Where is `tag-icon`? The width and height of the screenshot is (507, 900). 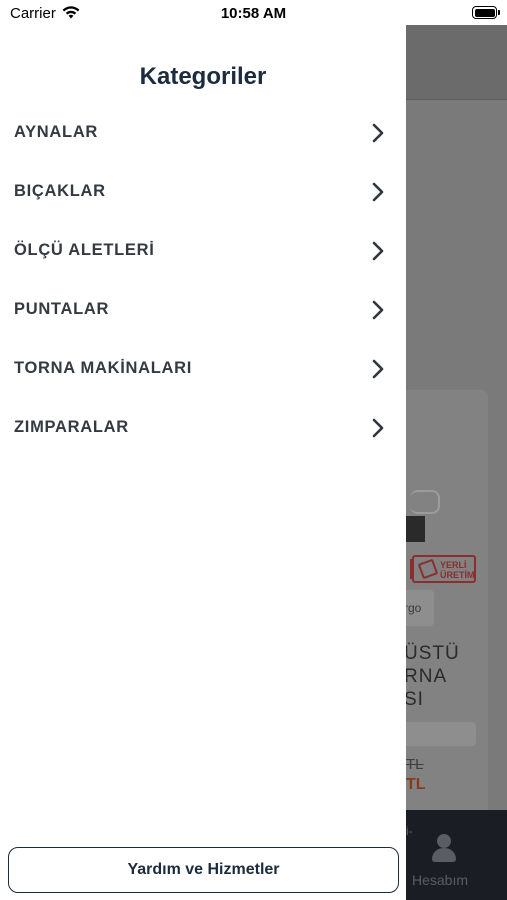
tag-icon is located at coordinates (428, 569).